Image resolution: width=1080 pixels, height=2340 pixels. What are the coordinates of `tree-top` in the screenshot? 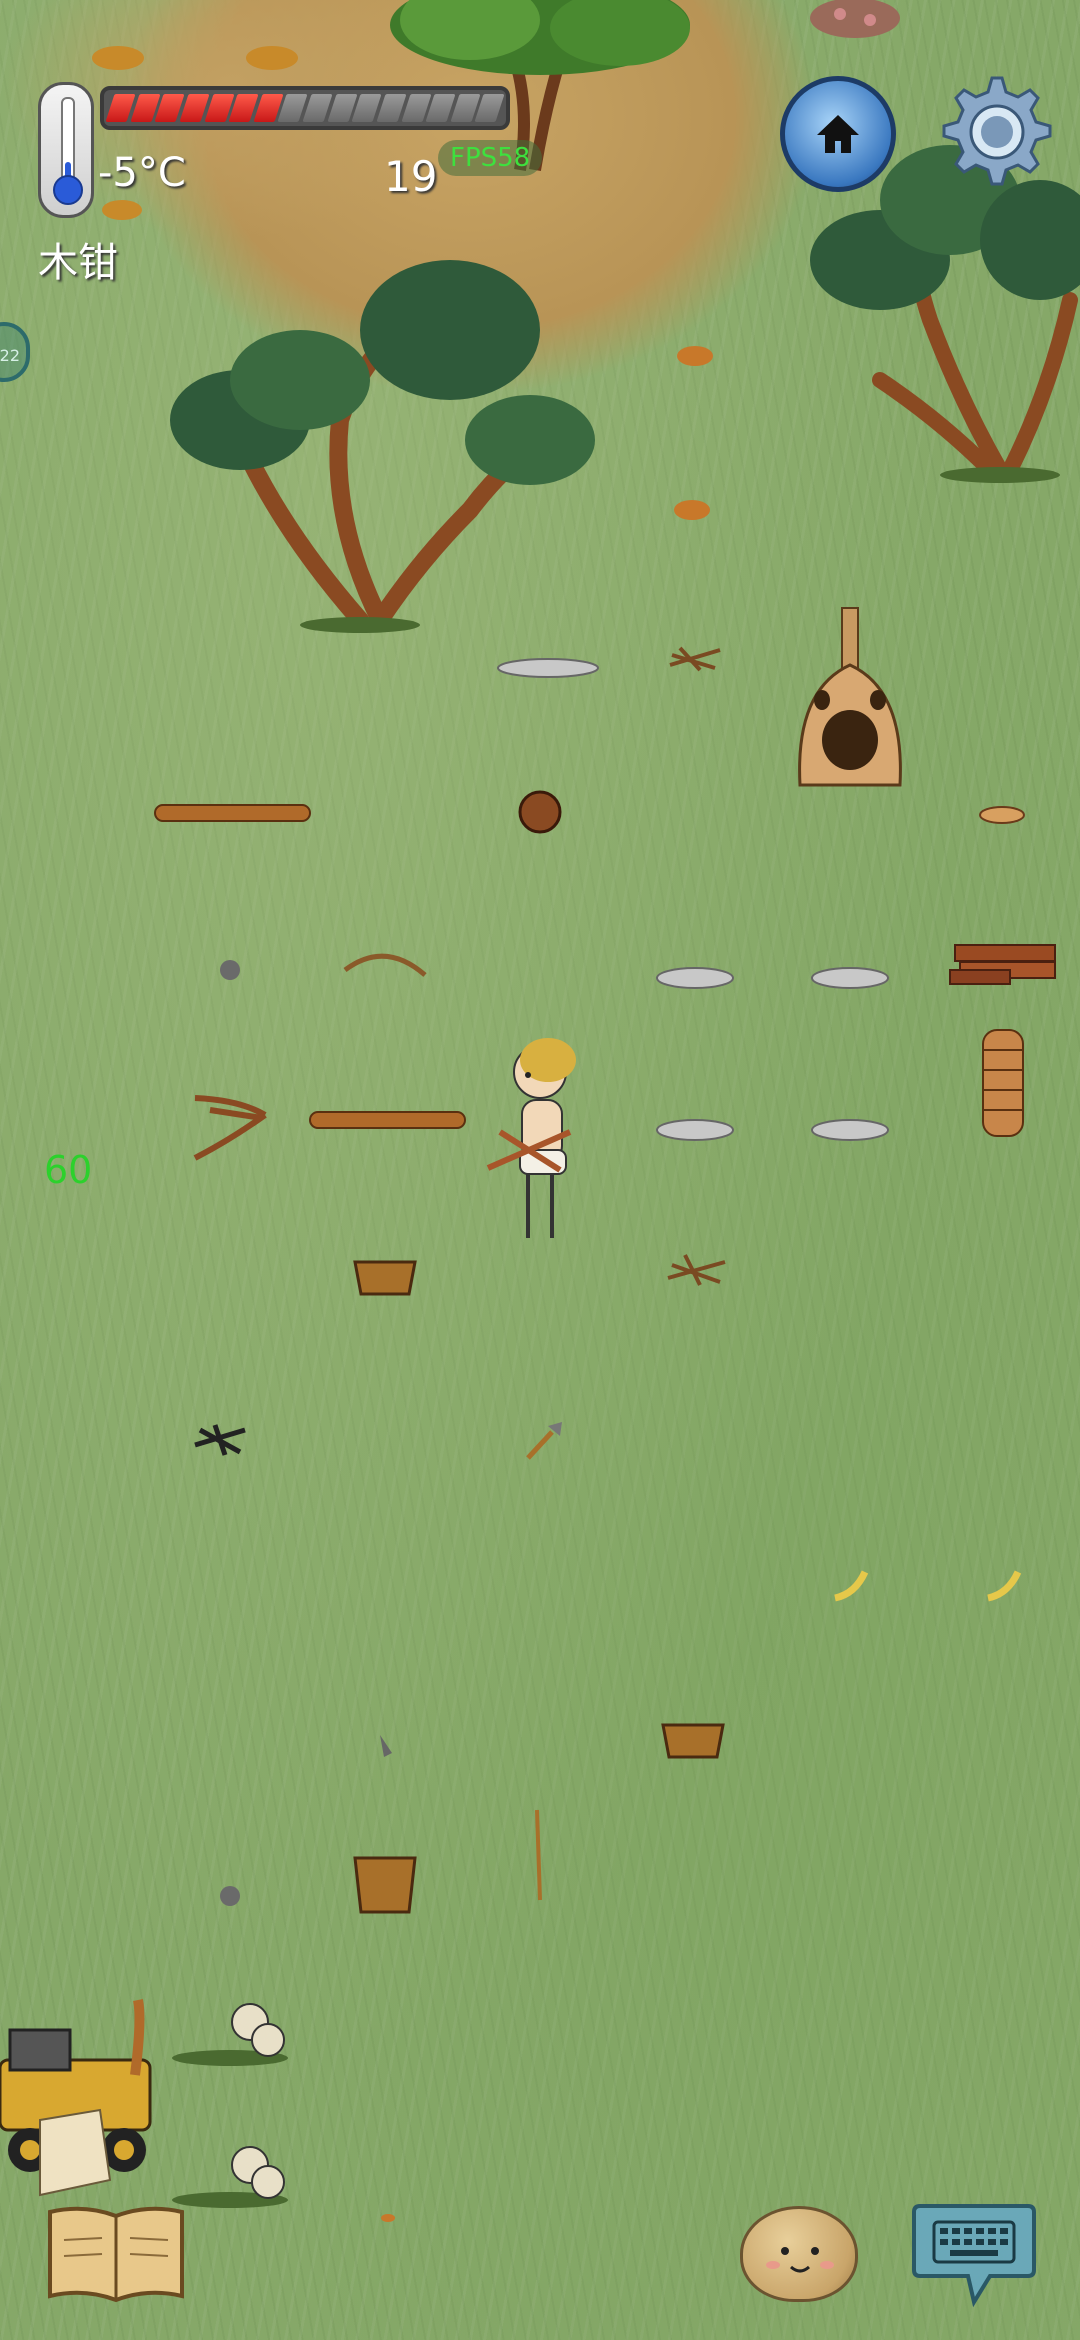 It's located at (540, 85).